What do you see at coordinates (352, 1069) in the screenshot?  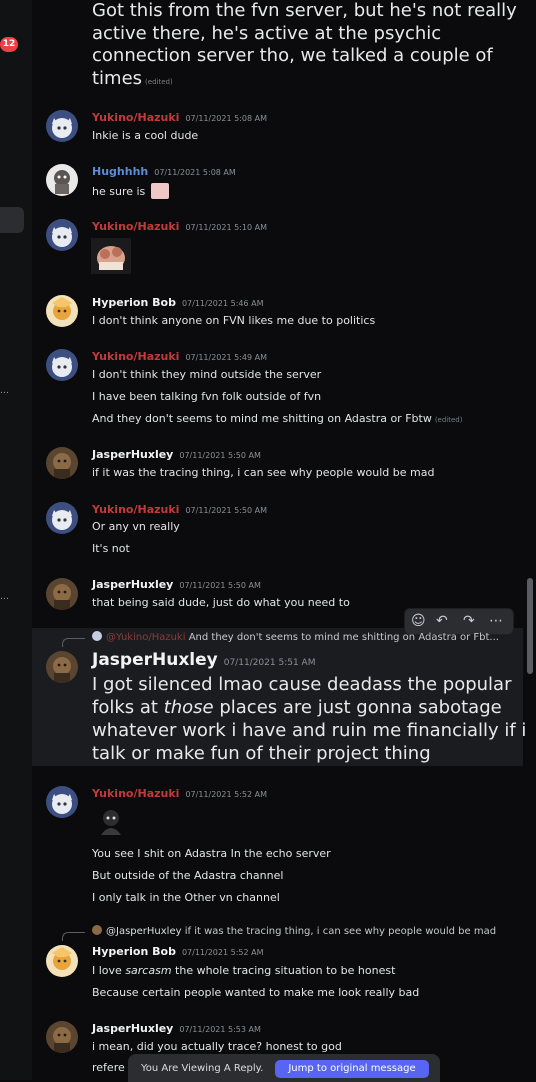 I see `jump-to-original-button: Jump to original message` at bounding box center [352, 1069].